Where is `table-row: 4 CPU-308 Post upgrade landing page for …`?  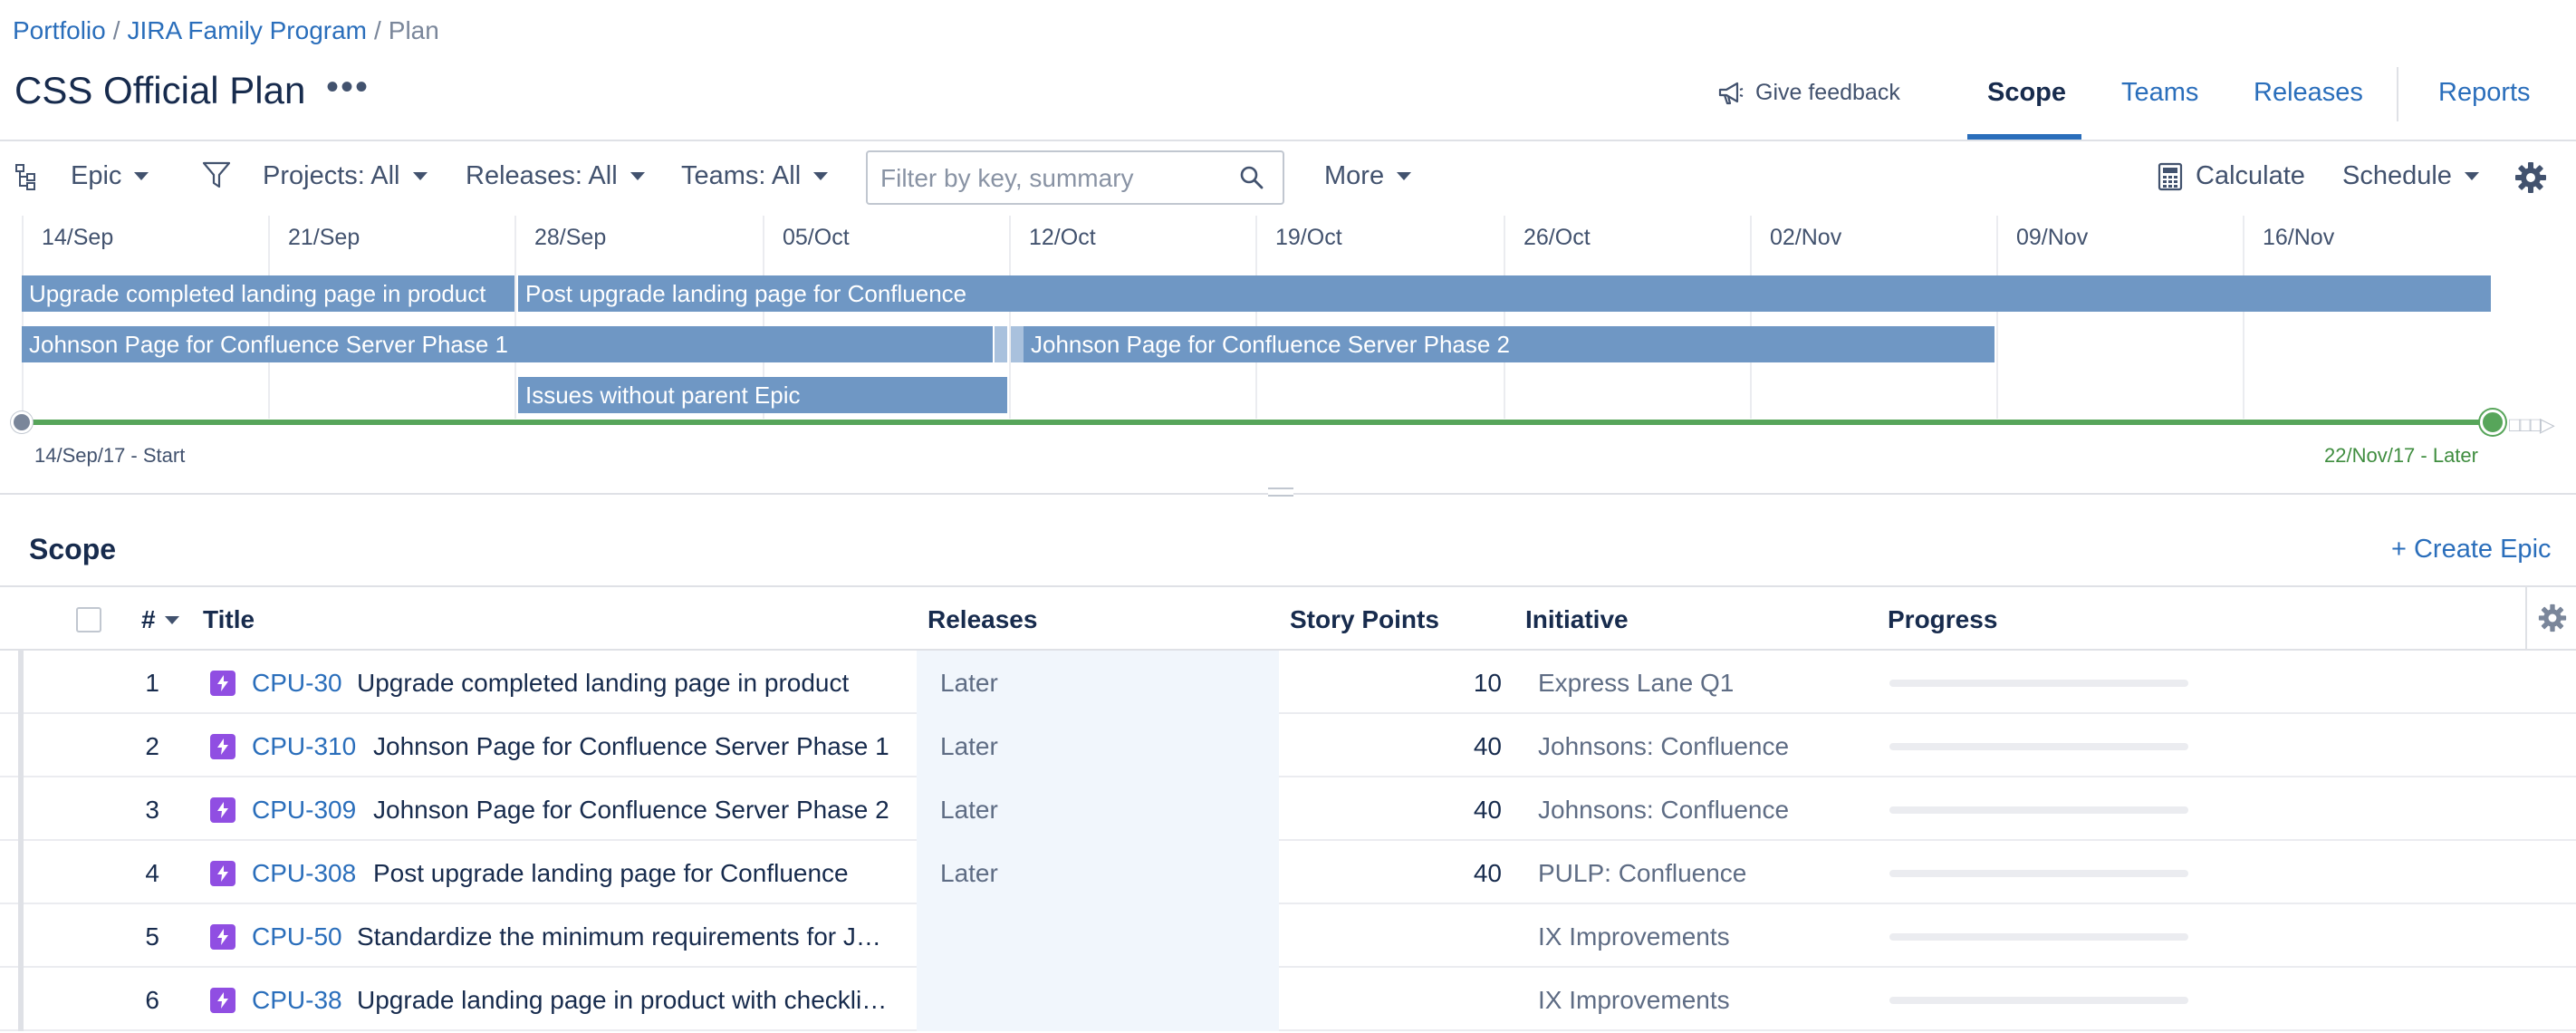
table-row: 4 CPU-308 Post upgrade landing page for … is located at coordinates (1288, 872).